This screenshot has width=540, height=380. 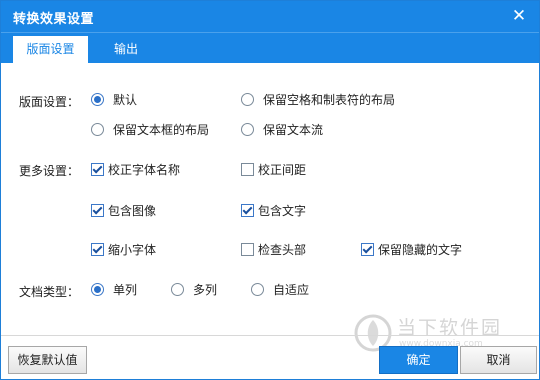 What do you see at coordinates (125, 99) in the screenshot?
I see `radio-label: 默认` at bounding box center [125, 99].